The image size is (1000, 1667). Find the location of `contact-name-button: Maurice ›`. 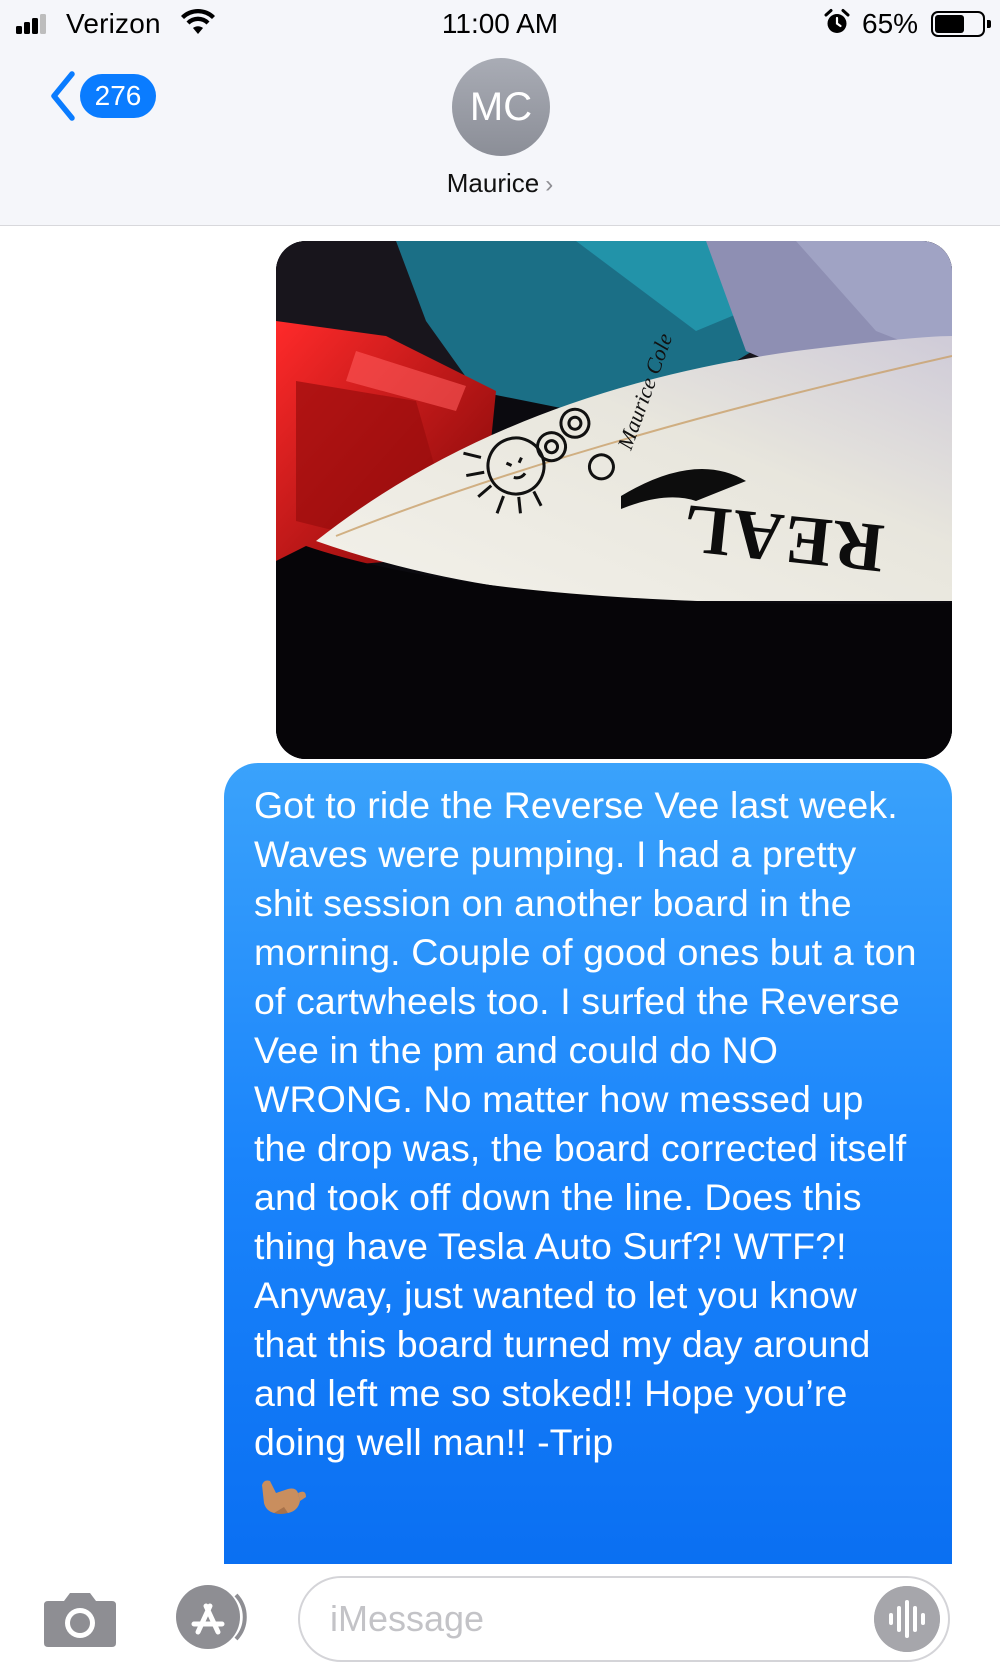

contact-name-button: Maurice › is located at coordinates (500, 183).